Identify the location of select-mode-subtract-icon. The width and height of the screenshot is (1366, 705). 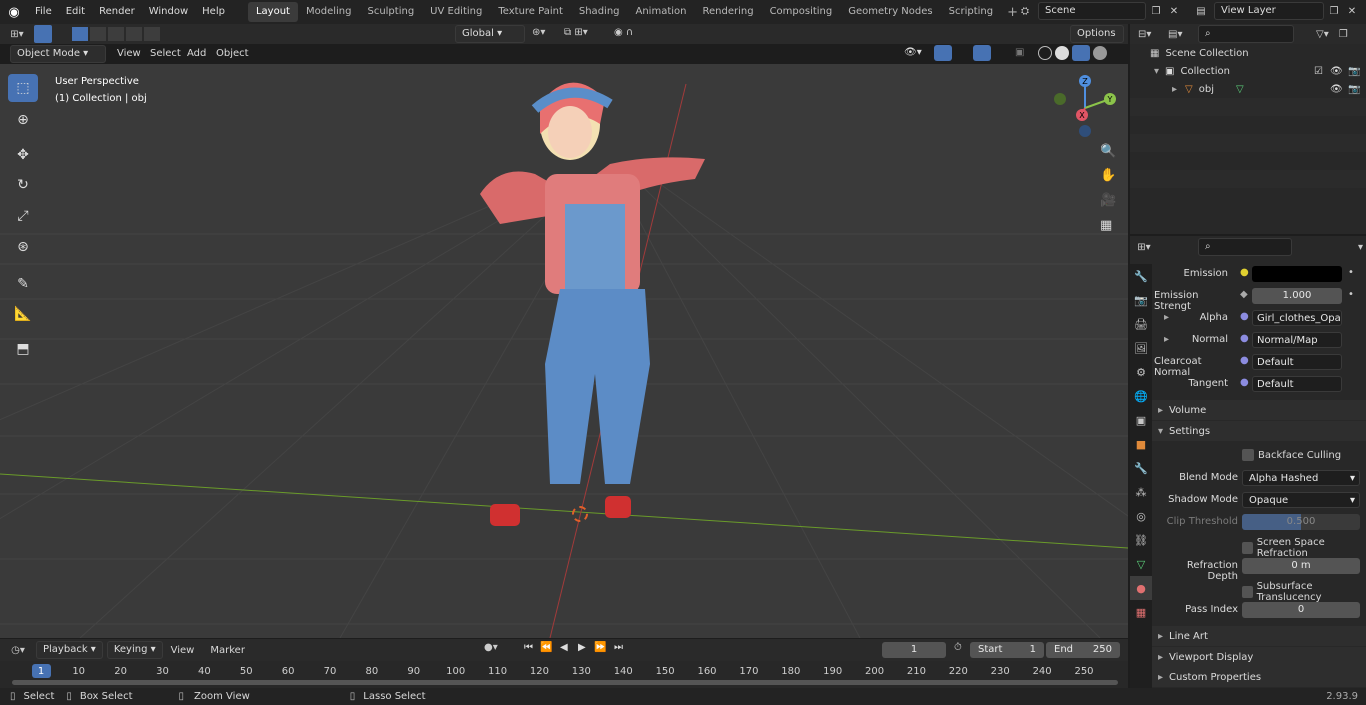
(116, 34).